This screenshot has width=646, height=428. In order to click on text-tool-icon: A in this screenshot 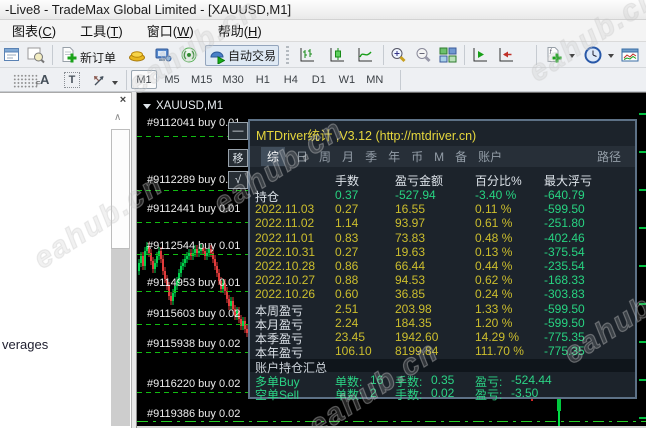, I will do `click(44, 79)`.